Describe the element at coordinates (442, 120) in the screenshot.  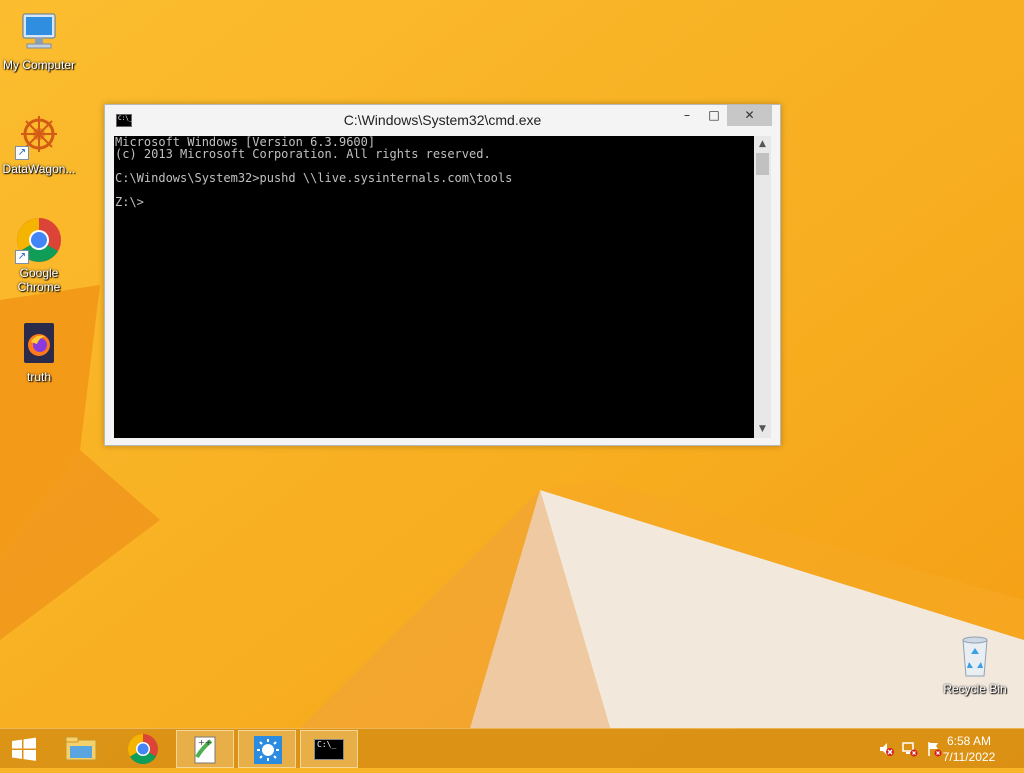
I see `window-titlebar: C:\Windows\System32\cmd.exe C:\_ – □ ✕` at that location.